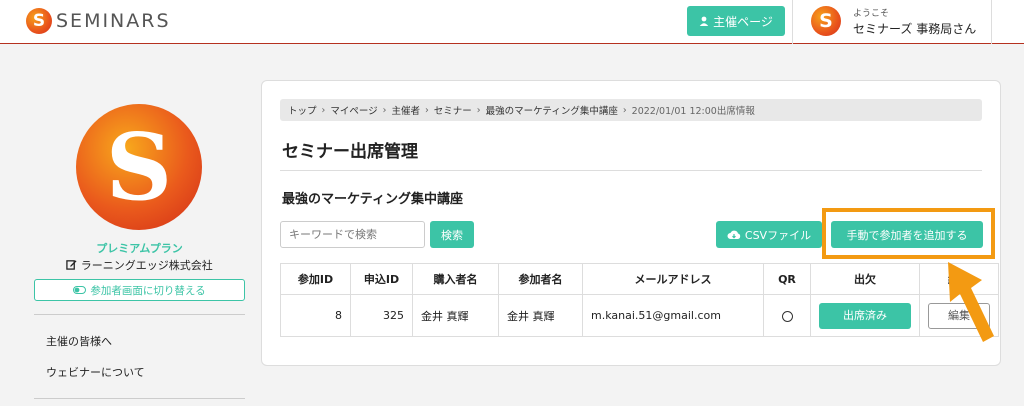  Describe the element at coordinates (693, 111) in the screenshot. I see `breadcrumb-current: 2022/01/01 12:00出席情報` at that location.